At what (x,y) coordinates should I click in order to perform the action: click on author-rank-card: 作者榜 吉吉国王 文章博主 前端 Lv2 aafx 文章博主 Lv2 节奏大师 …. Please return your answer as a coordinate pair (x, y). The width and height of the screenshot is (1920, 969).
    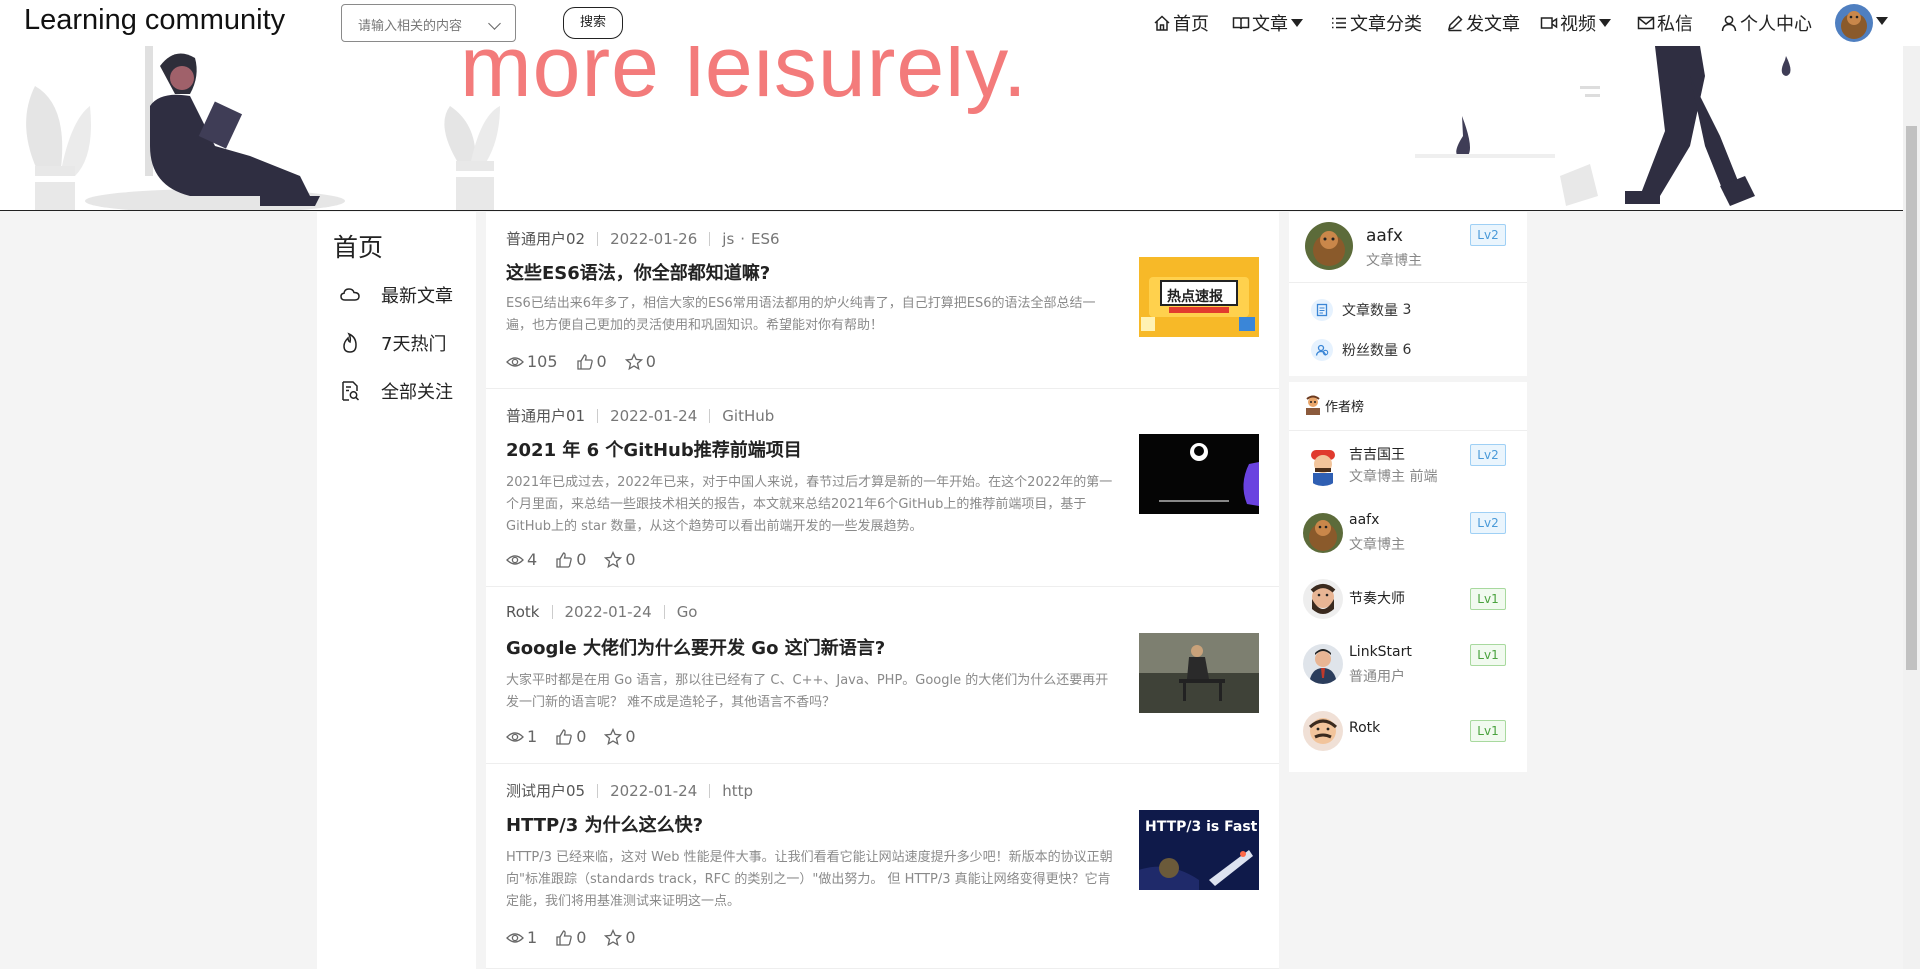
    Looking at the image, I should click on (1408, 577).